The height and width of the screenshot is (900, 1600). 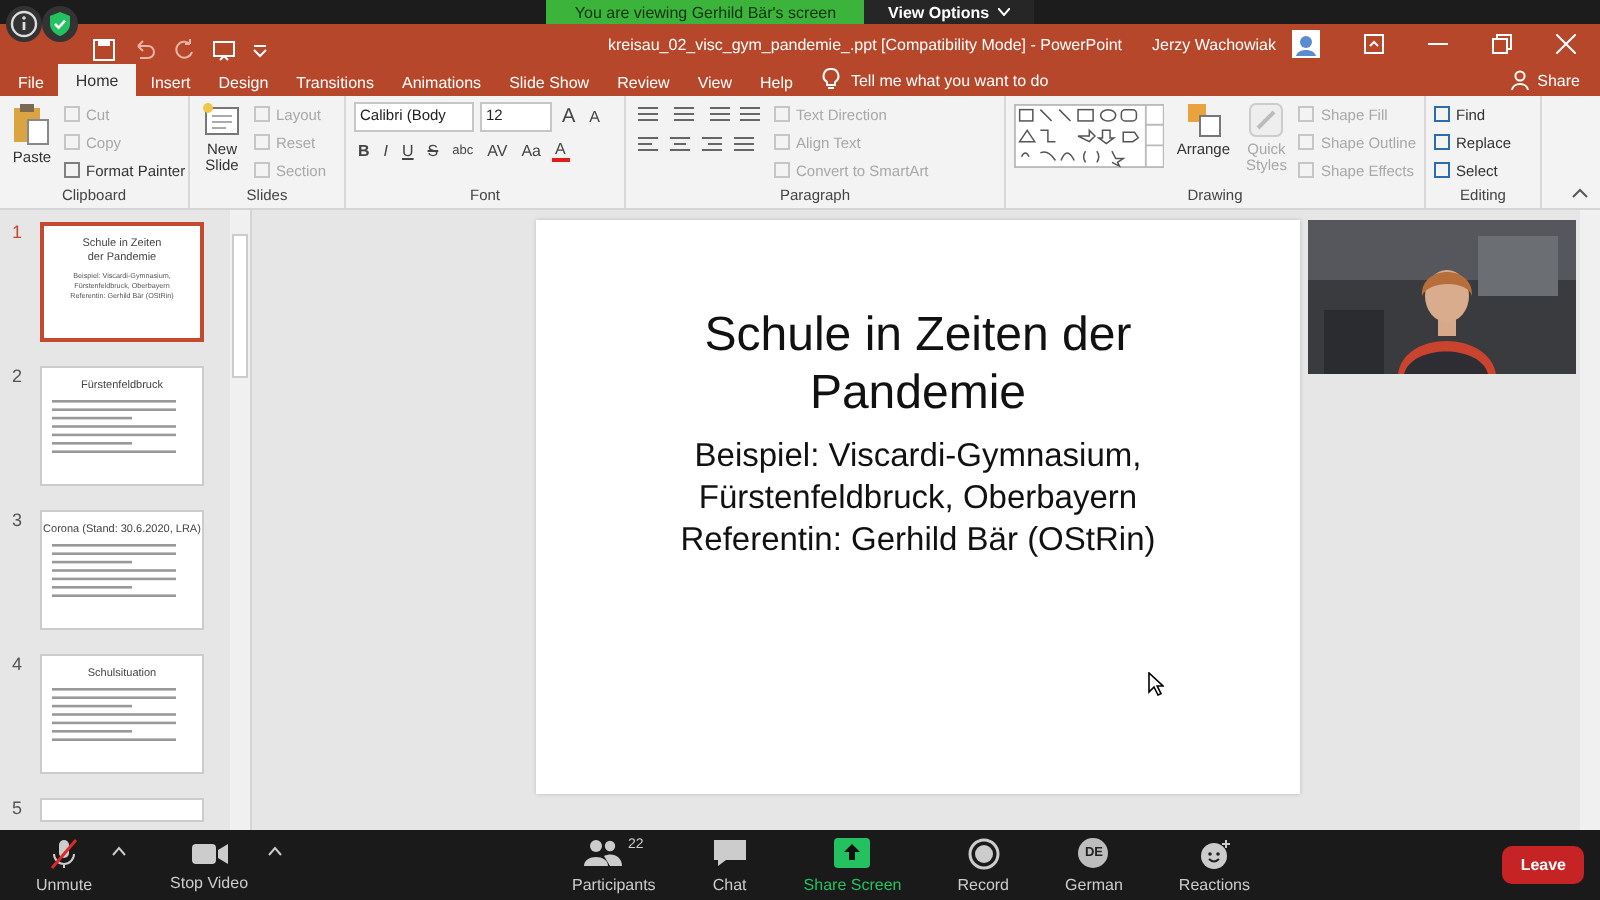 I want to click on format-button: A, so click(x=560, y=151).